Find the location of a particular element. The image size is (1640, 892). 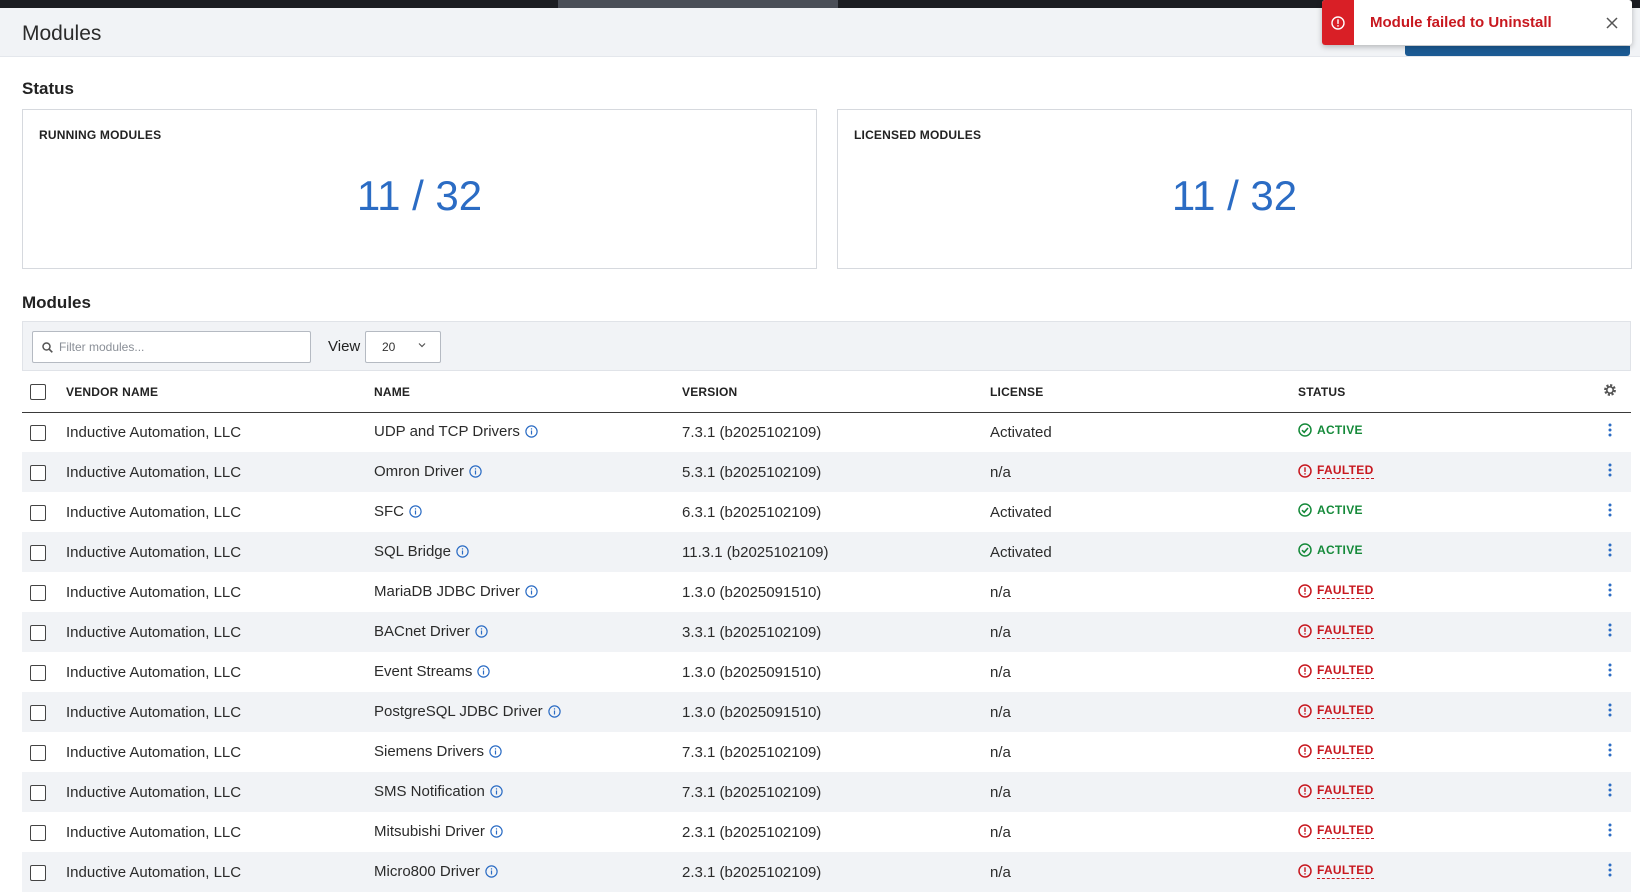

select-all-checkbox is located at coordinates (38, 391).